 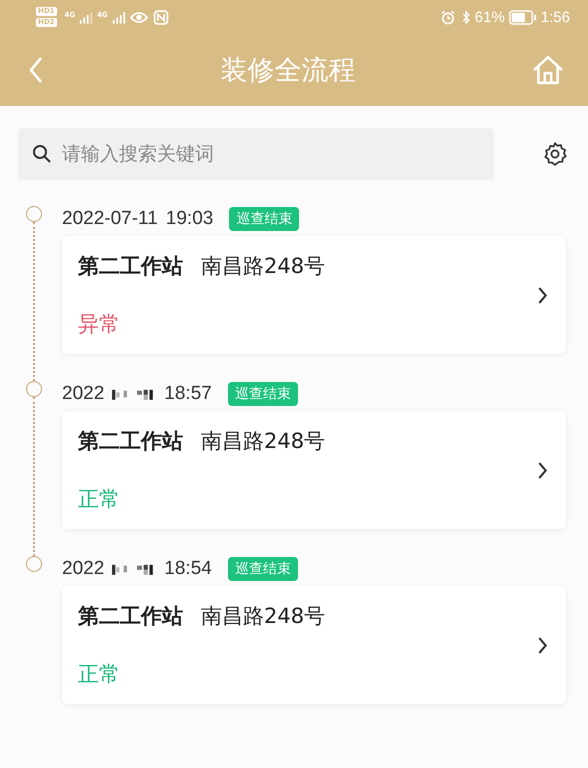 I want to click on entry-time: 19:03, so click(x=190, y=219).